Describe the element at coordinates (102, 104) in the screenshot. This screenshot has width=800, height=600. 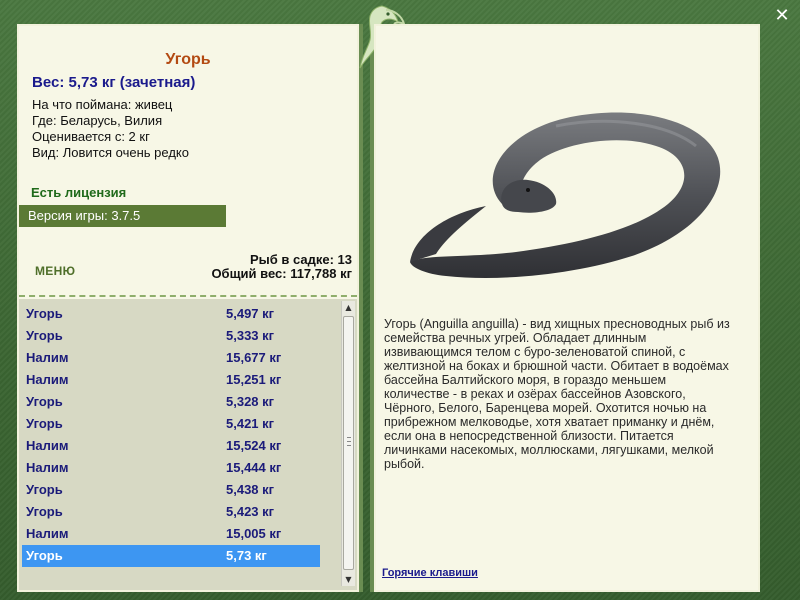
I see `bait-info: На что поймана: живец` at that location.